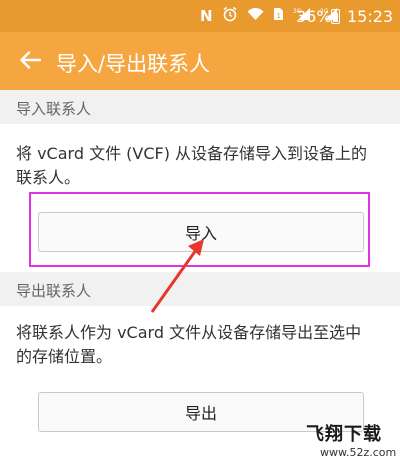 The image size is (400, 464). What do you see at coordinates (358, 452) in the screenshot?
I see `watermark-url: www.52z.com` at bounding box center [358, 452].